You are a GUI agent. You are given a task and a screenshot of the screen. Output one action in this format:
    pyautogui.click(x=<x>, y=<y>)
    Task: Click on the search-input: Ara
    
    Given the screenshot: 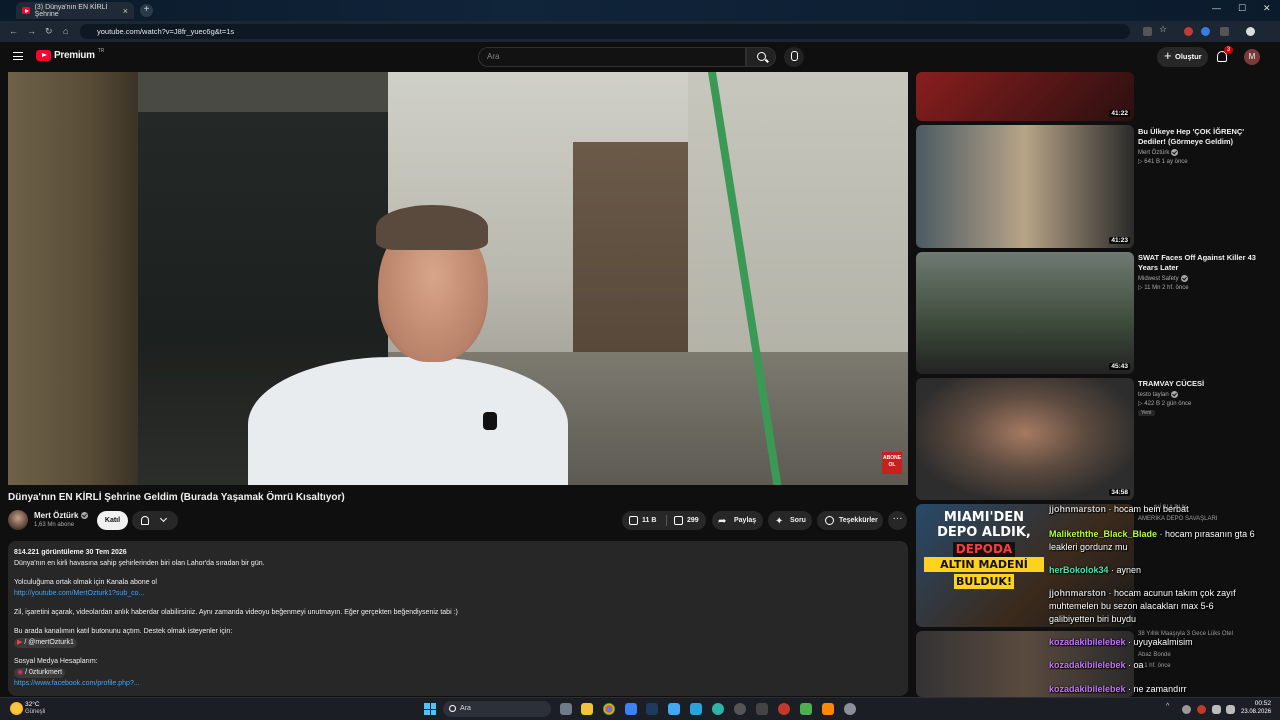 What is the action you would take?
    pyautogui.click(x=612, y=57)
    